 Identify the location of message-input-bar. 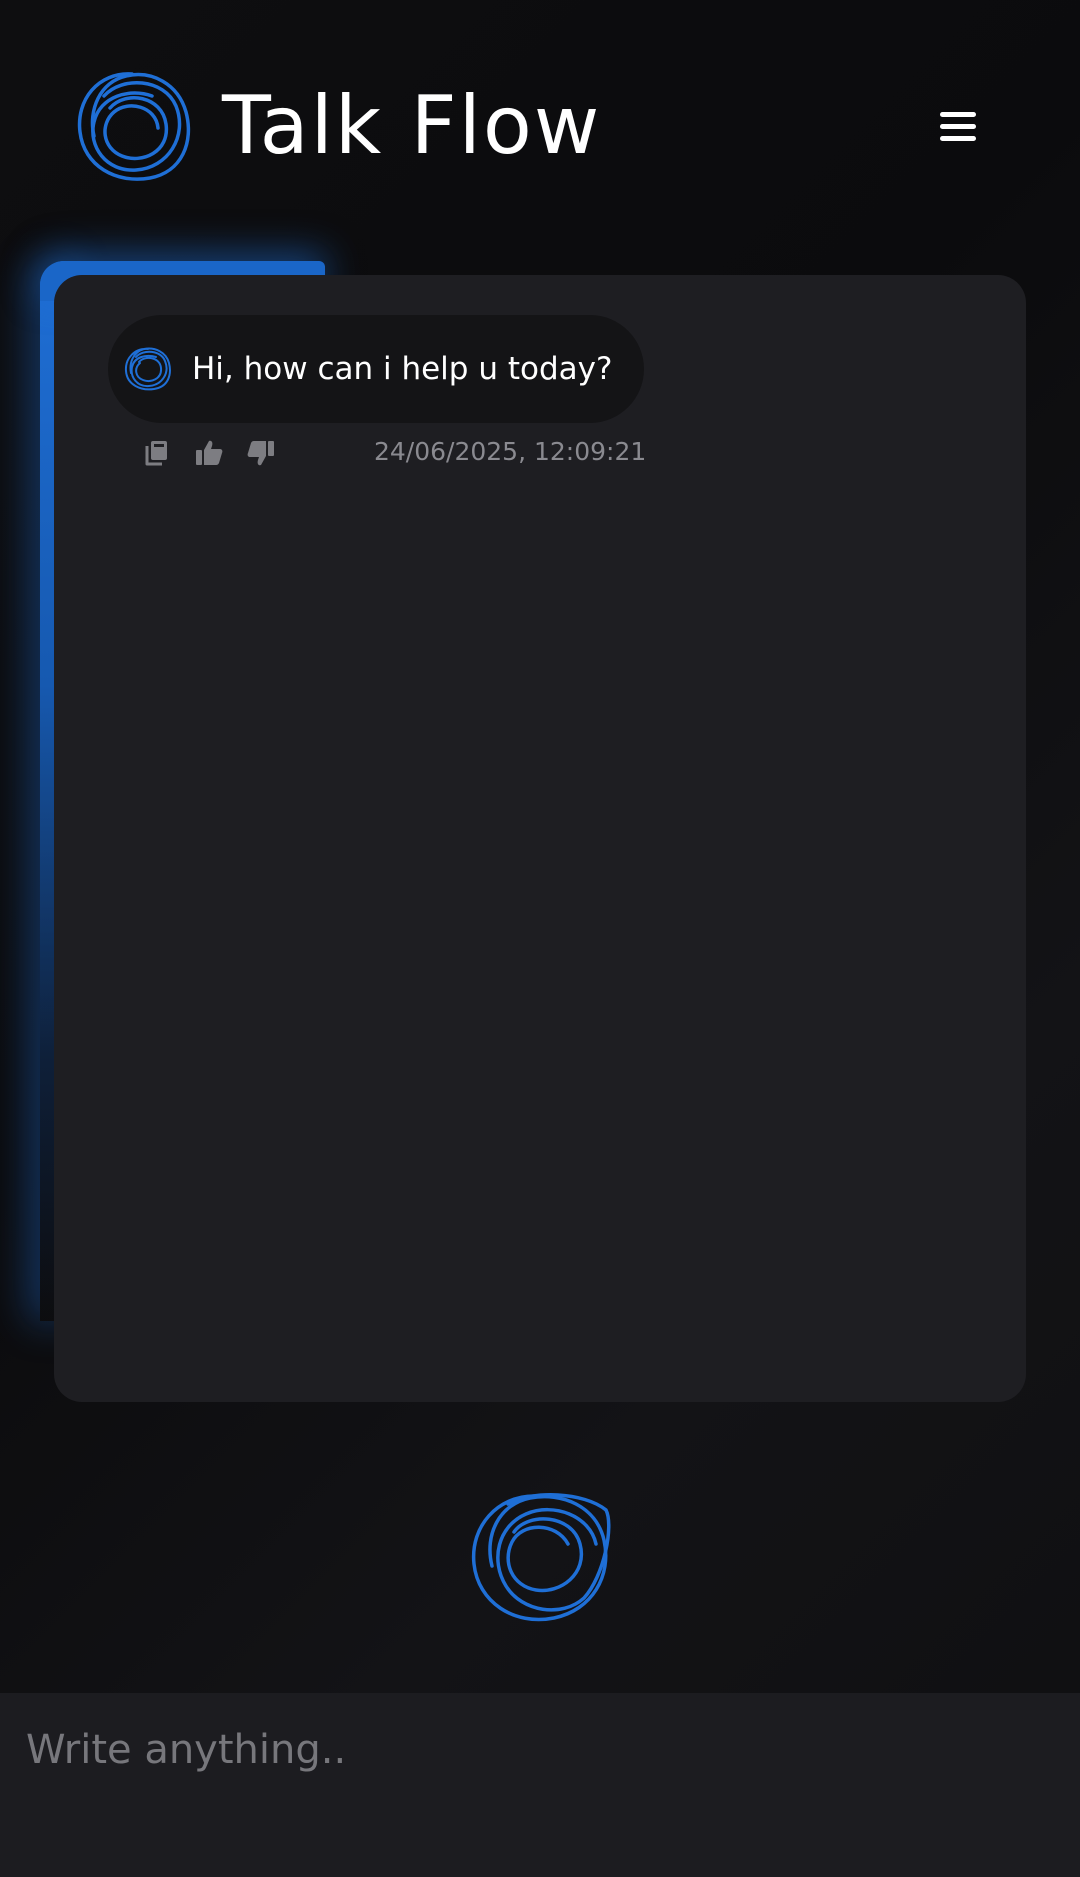
(540, 1785).